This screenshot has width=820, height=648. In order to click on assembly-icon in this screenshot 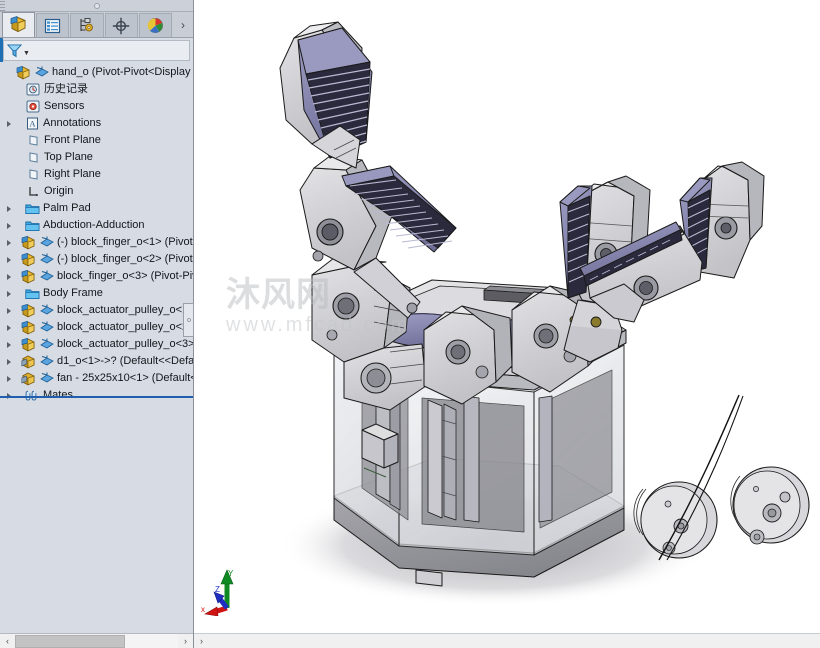, I will do `click(23, 72)`.